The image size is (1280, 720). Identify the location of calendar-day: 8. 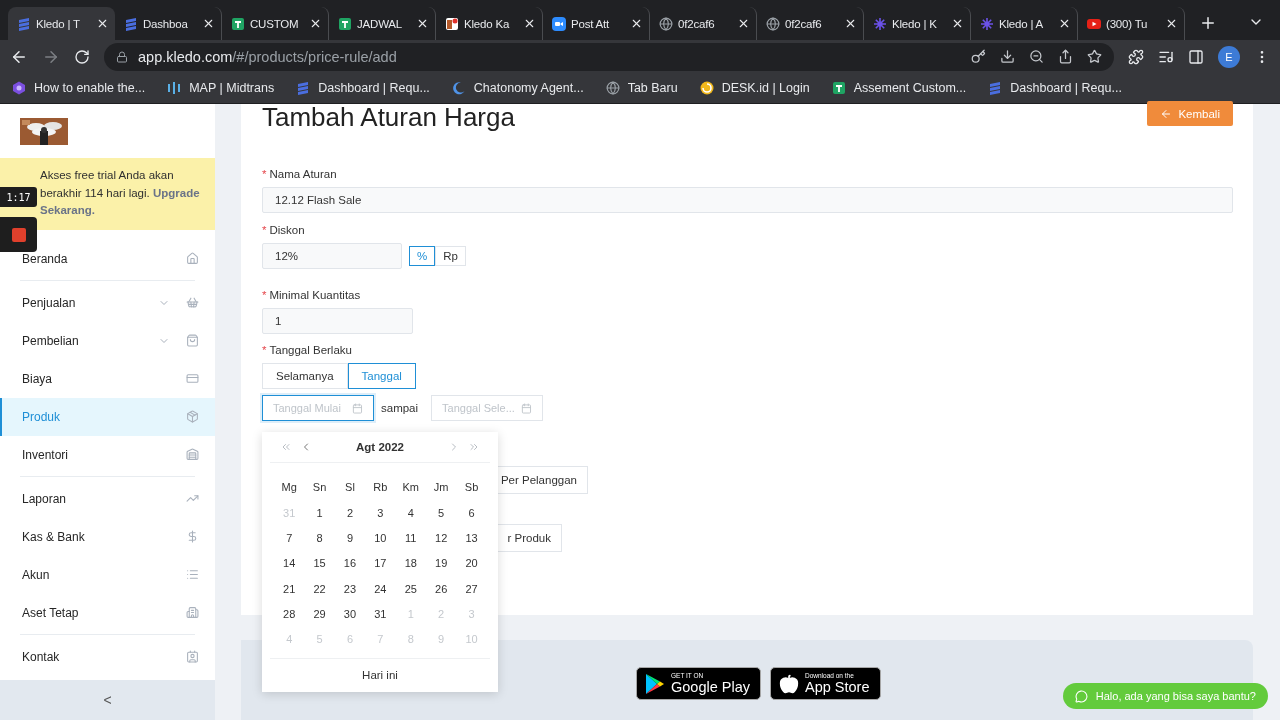
(319, 538).